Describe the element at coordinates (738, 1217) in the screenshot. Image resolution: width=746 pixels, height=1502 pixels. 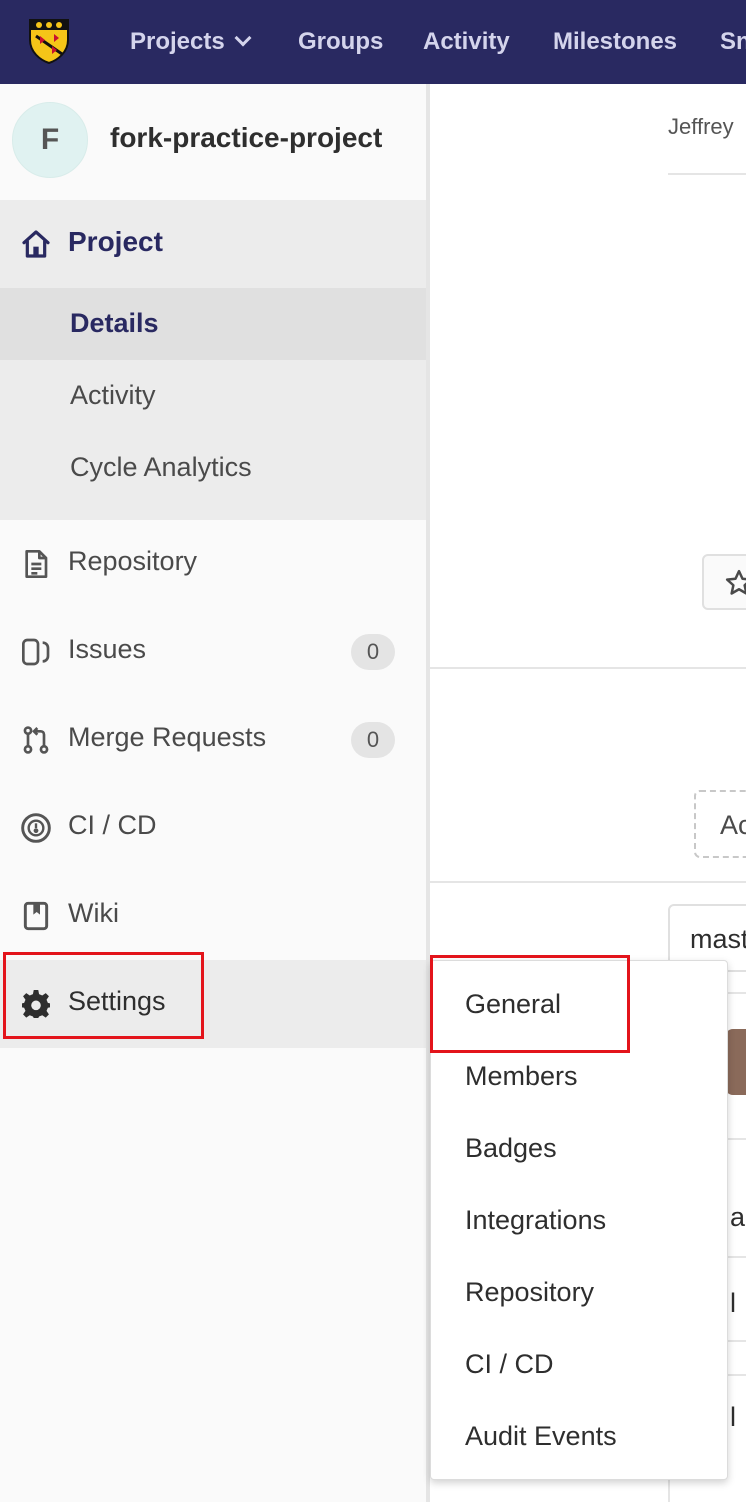
I see `table-cell-fragment: an` at that location.